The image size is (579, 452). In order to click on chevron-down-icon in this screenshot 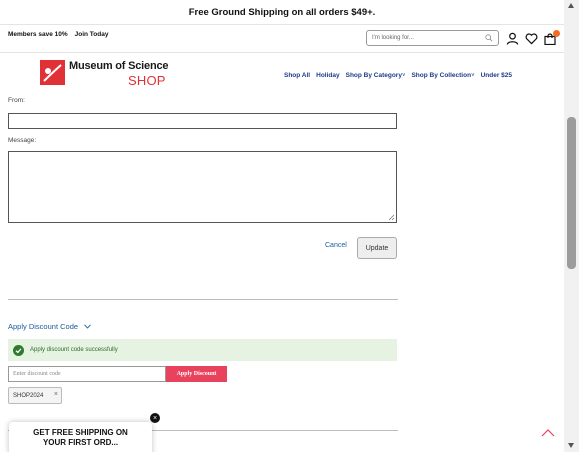, I will do `click(87, 326)`.